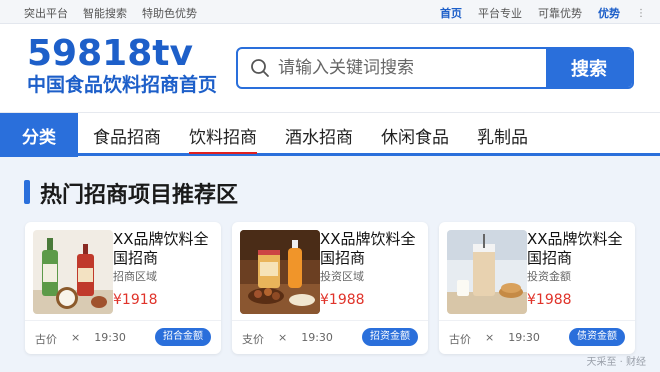 Image resolution: width=660 pixels, height=372 pixels. Describe the element at coordinates (560, 13) in the screenshot. I see `topbar-reliable-link: 可靠优势` at that location.